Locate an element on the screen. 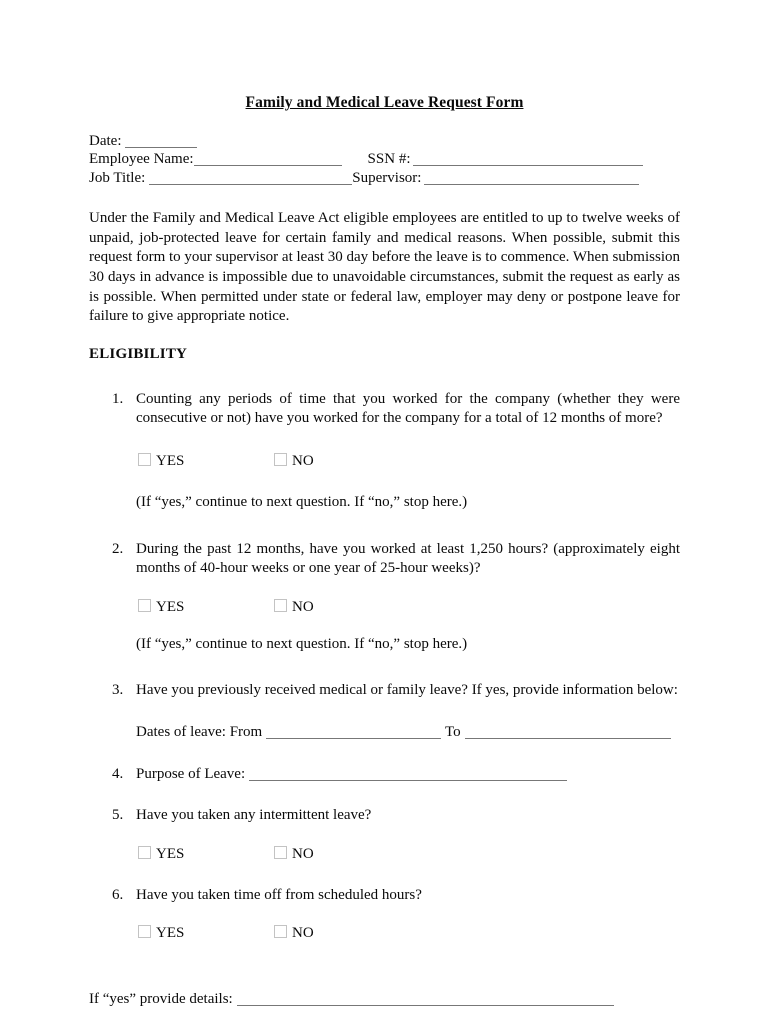 Image resolution: width=770 pixels, height=1024 pixels. question-1-yes-choice: YES is located at coordinates (161, 461).